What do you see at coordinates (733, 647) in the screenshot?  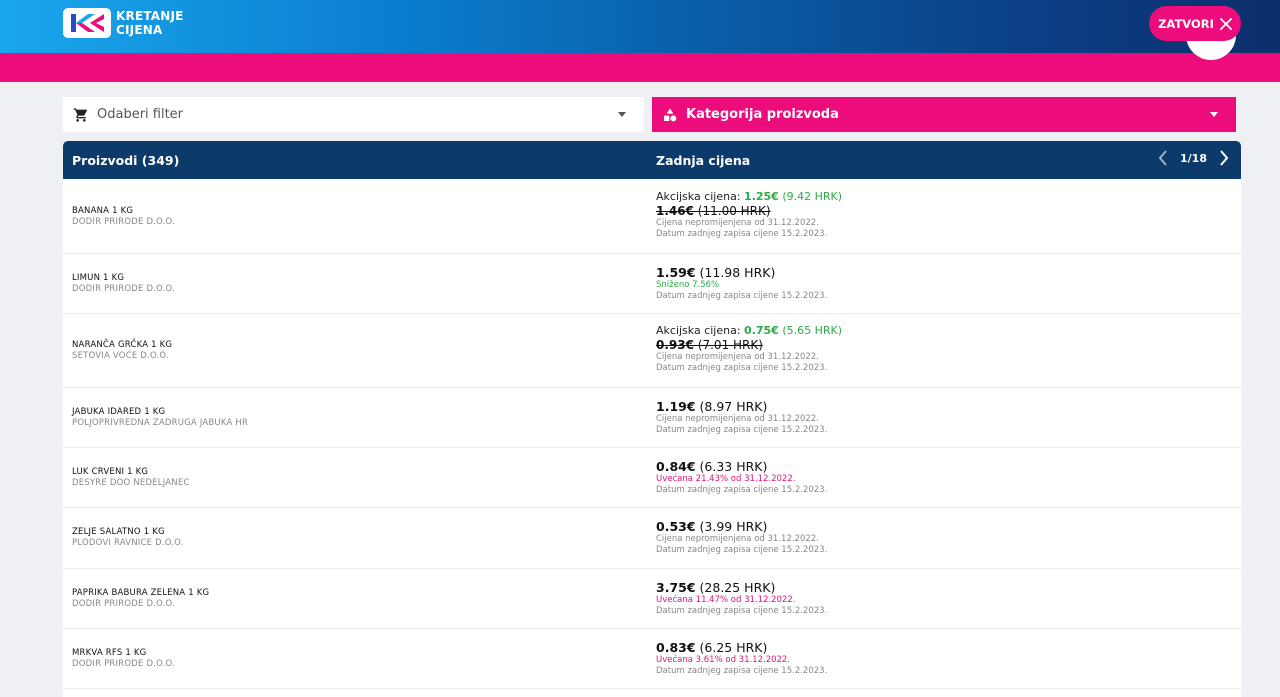 I see `price-hrk: (6.25 HRK)` at bounding box center [733, 647].